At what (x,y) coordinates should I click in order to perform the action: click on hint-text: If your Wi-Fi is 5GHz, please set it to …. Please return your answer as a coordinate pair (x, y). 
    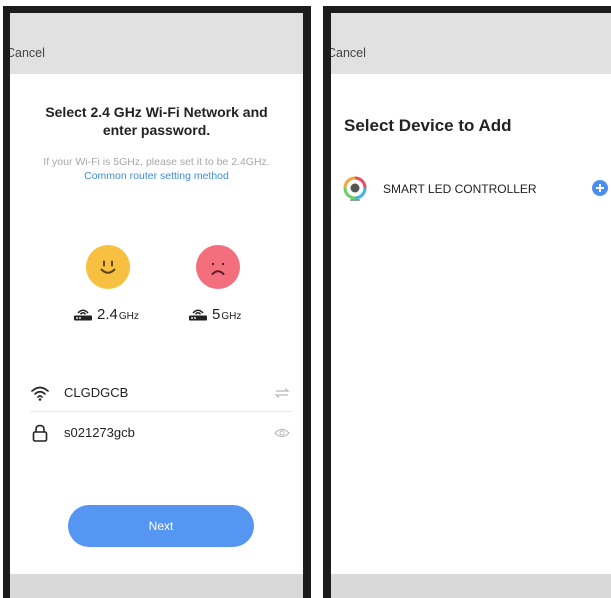
    Looking at the image, I should click on (156, 162).